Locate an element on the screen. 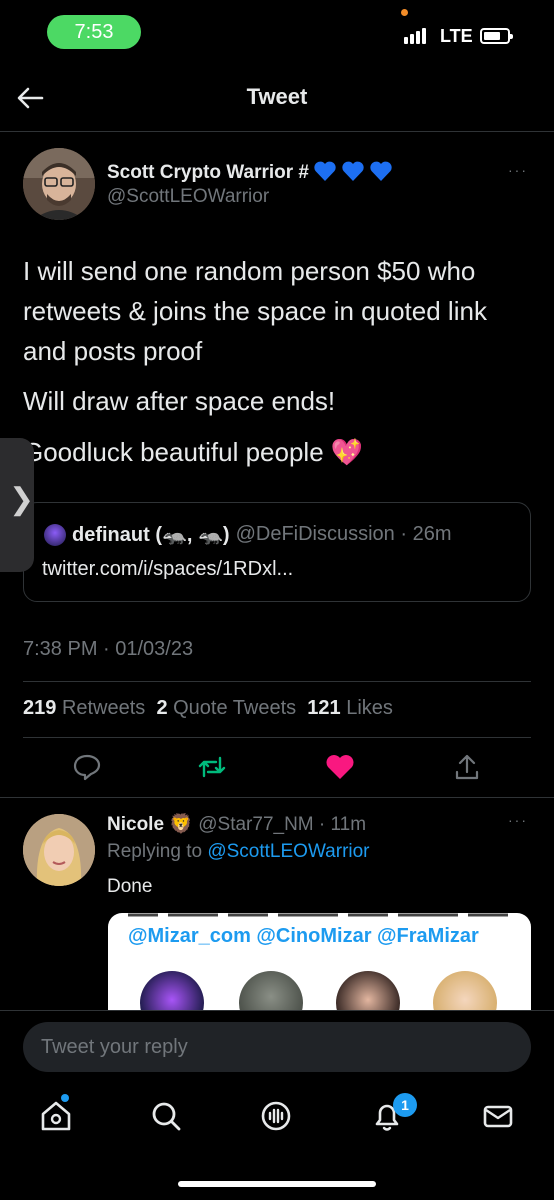 The height and width of the screenshot is (1200, 554). battery-icon is located at coordinates (496, 36).